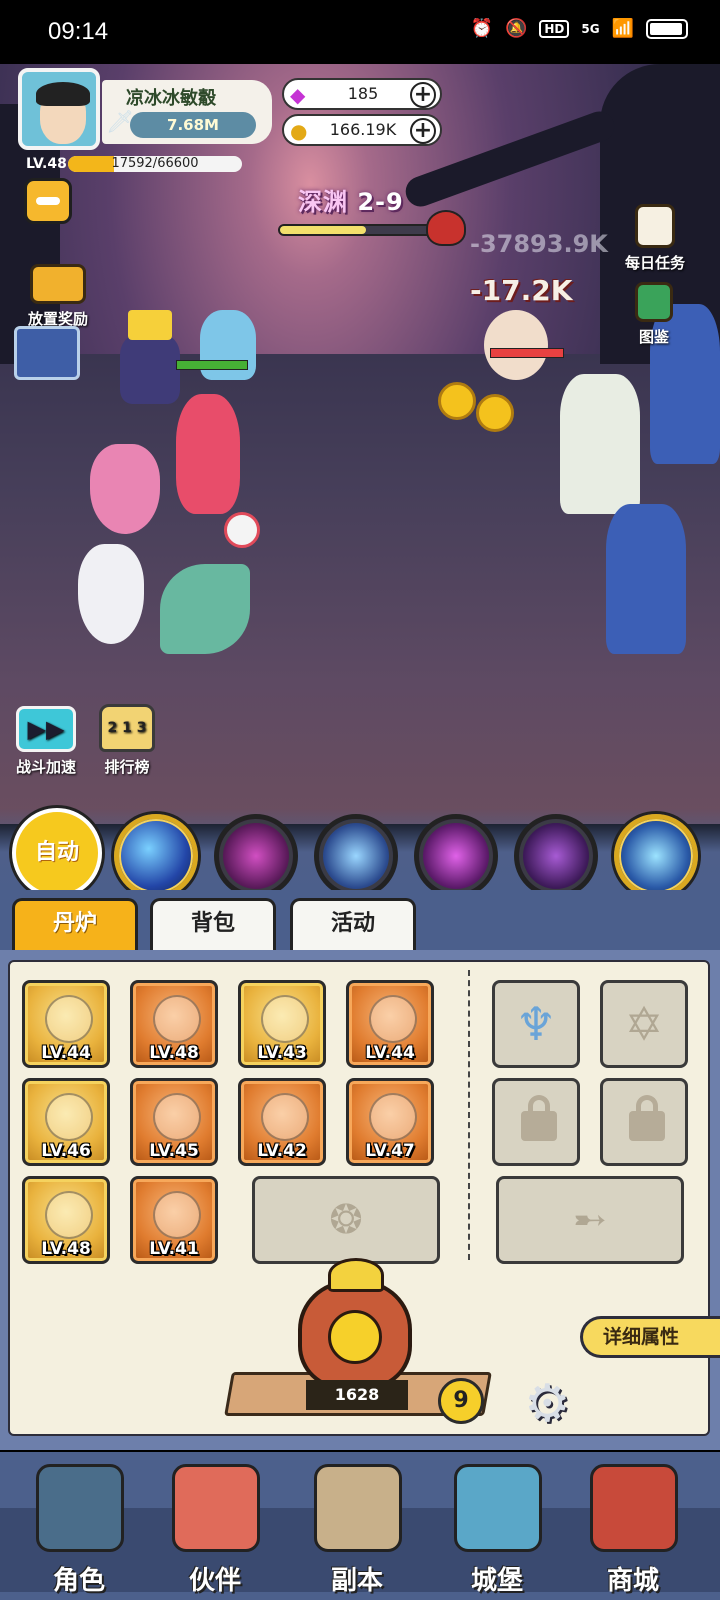  I want to click on tab-backpack: 背包, so click(213, 924).